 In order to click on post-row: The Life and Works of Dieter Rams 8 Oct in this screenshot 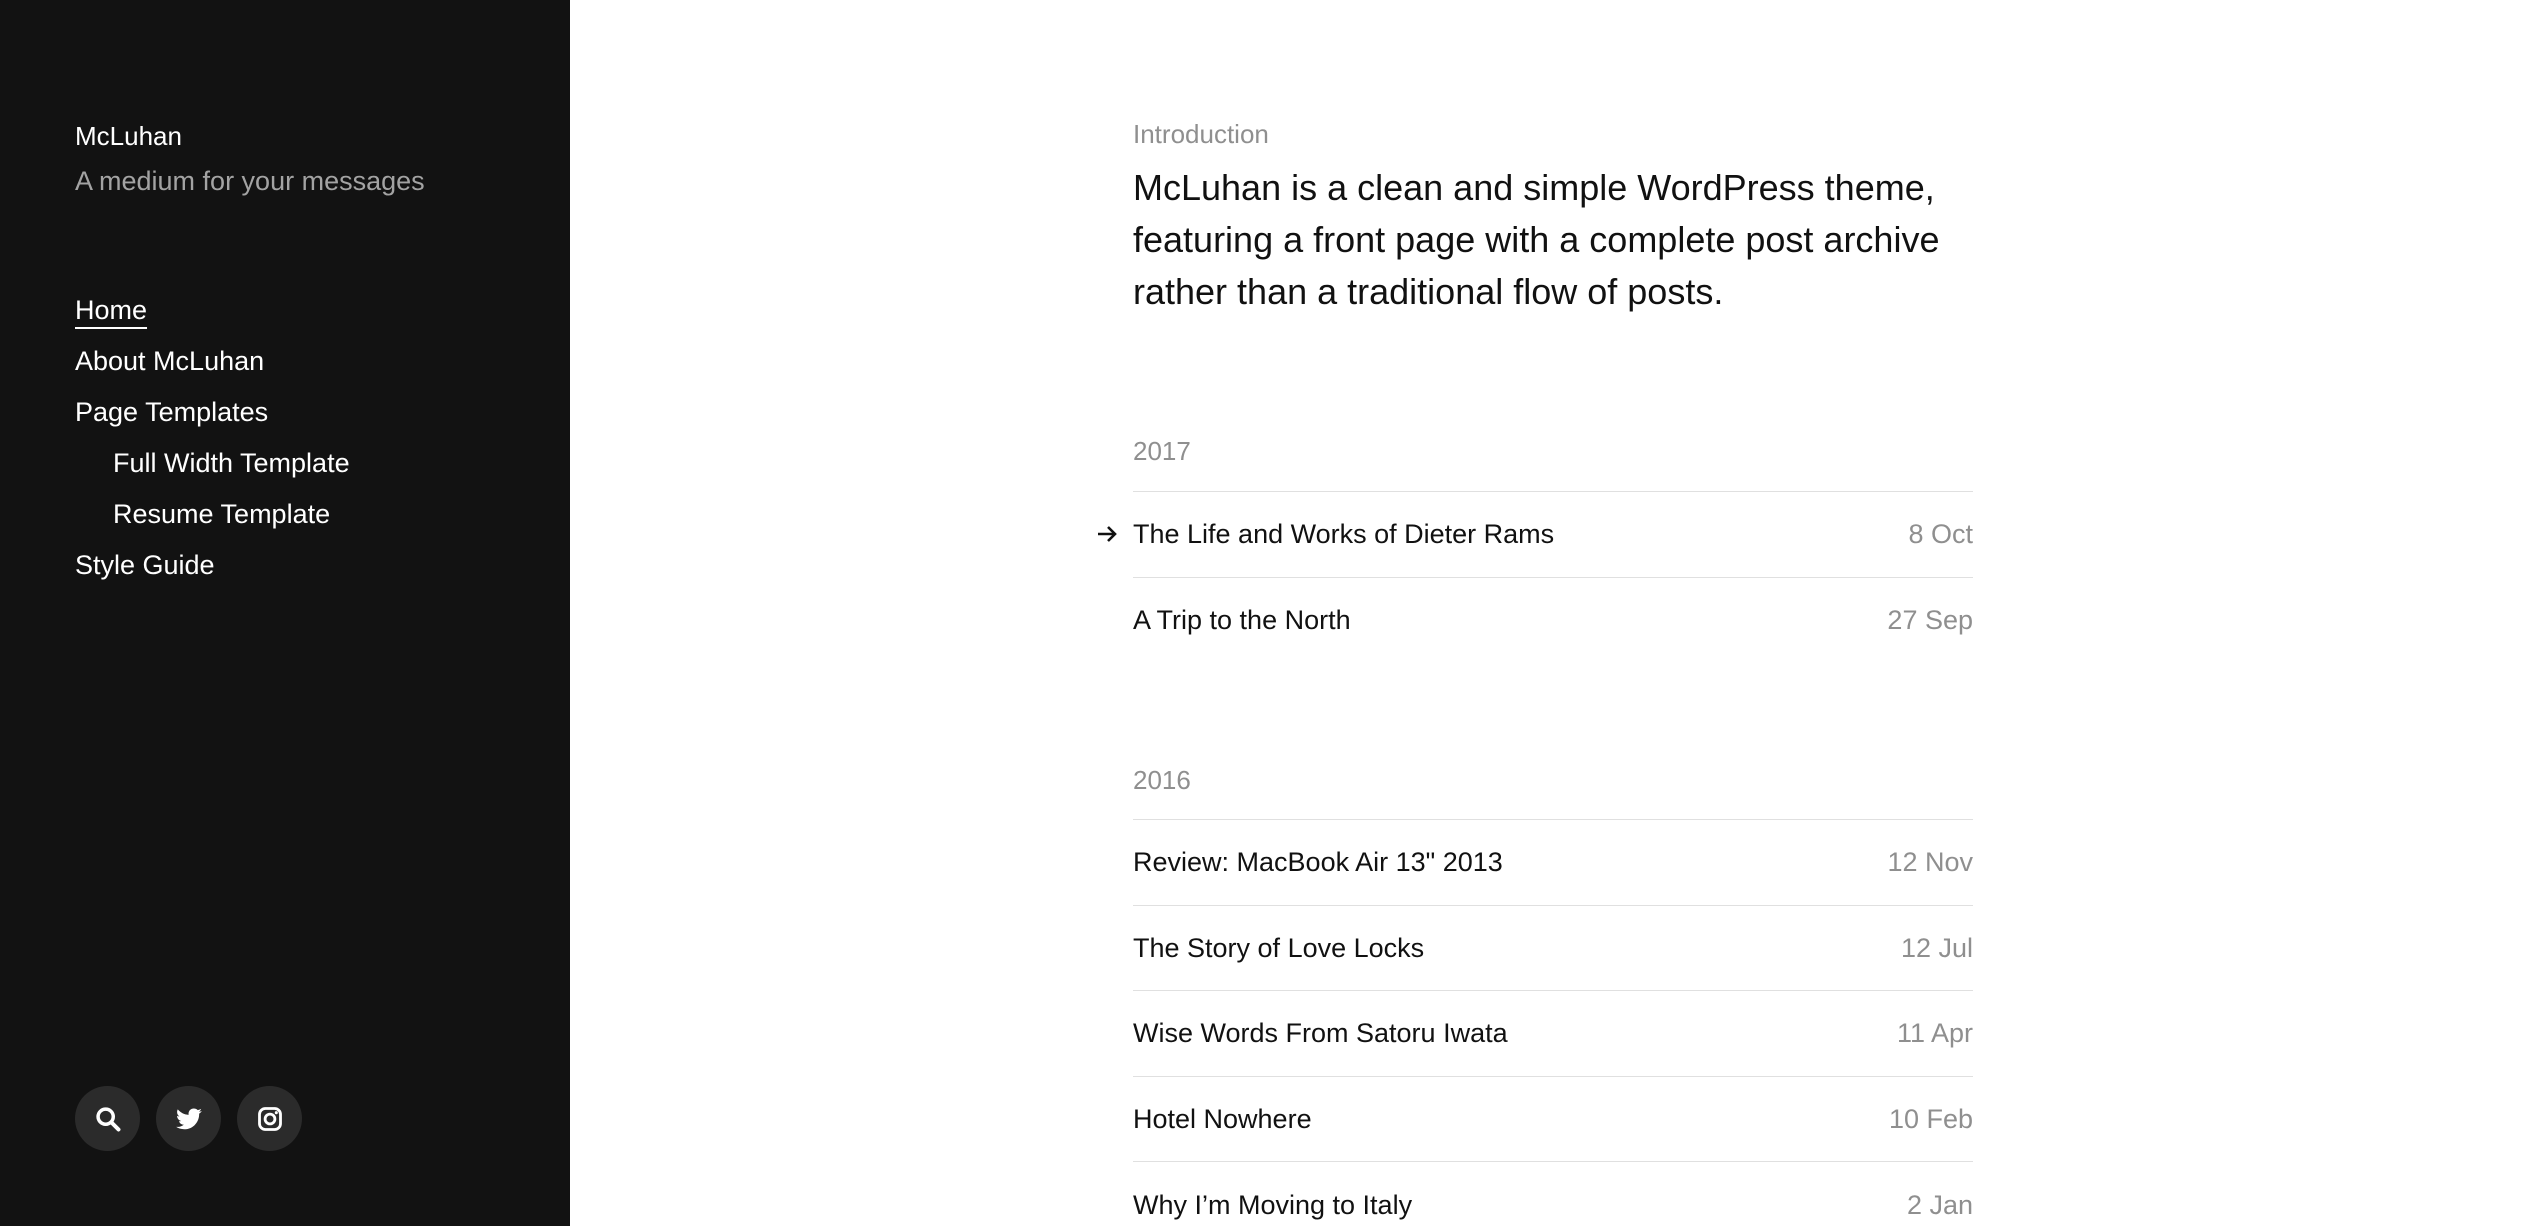, I will do `click(1535, 535)`.